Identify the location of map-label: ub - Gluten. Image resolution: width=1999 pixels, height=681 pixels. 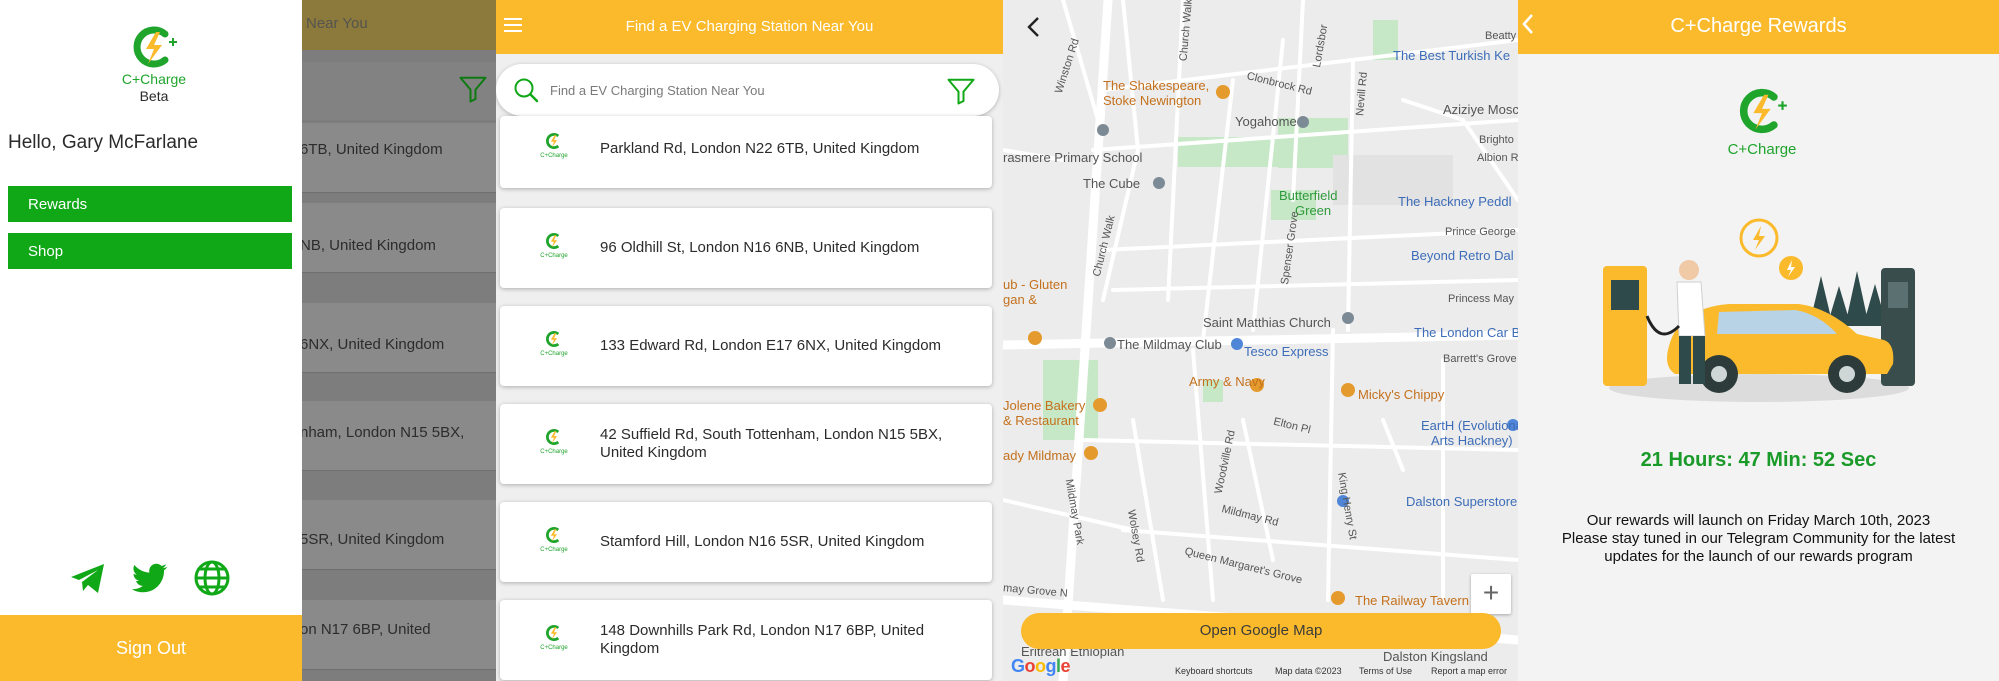
(1035, 284).